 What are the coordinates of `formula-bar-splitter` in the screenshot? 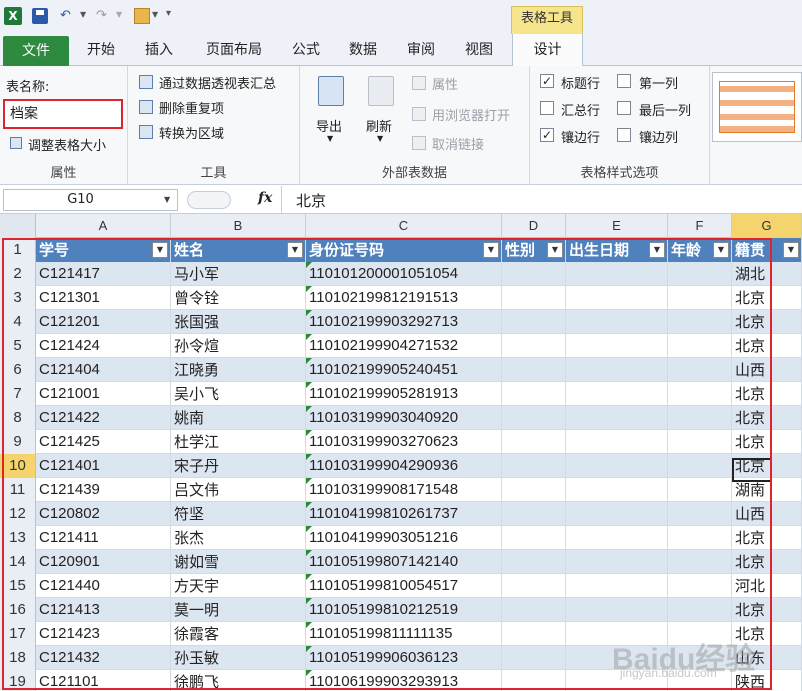 It's located at (209, 200).